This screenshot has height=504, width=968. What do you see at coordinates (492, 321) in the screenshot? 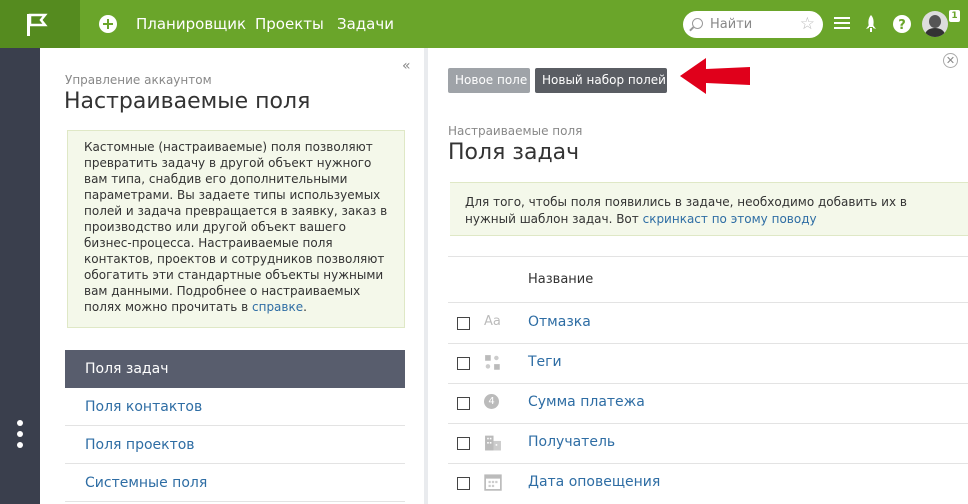
I see `text-icon: Aa` at bounding box center [492, 321].